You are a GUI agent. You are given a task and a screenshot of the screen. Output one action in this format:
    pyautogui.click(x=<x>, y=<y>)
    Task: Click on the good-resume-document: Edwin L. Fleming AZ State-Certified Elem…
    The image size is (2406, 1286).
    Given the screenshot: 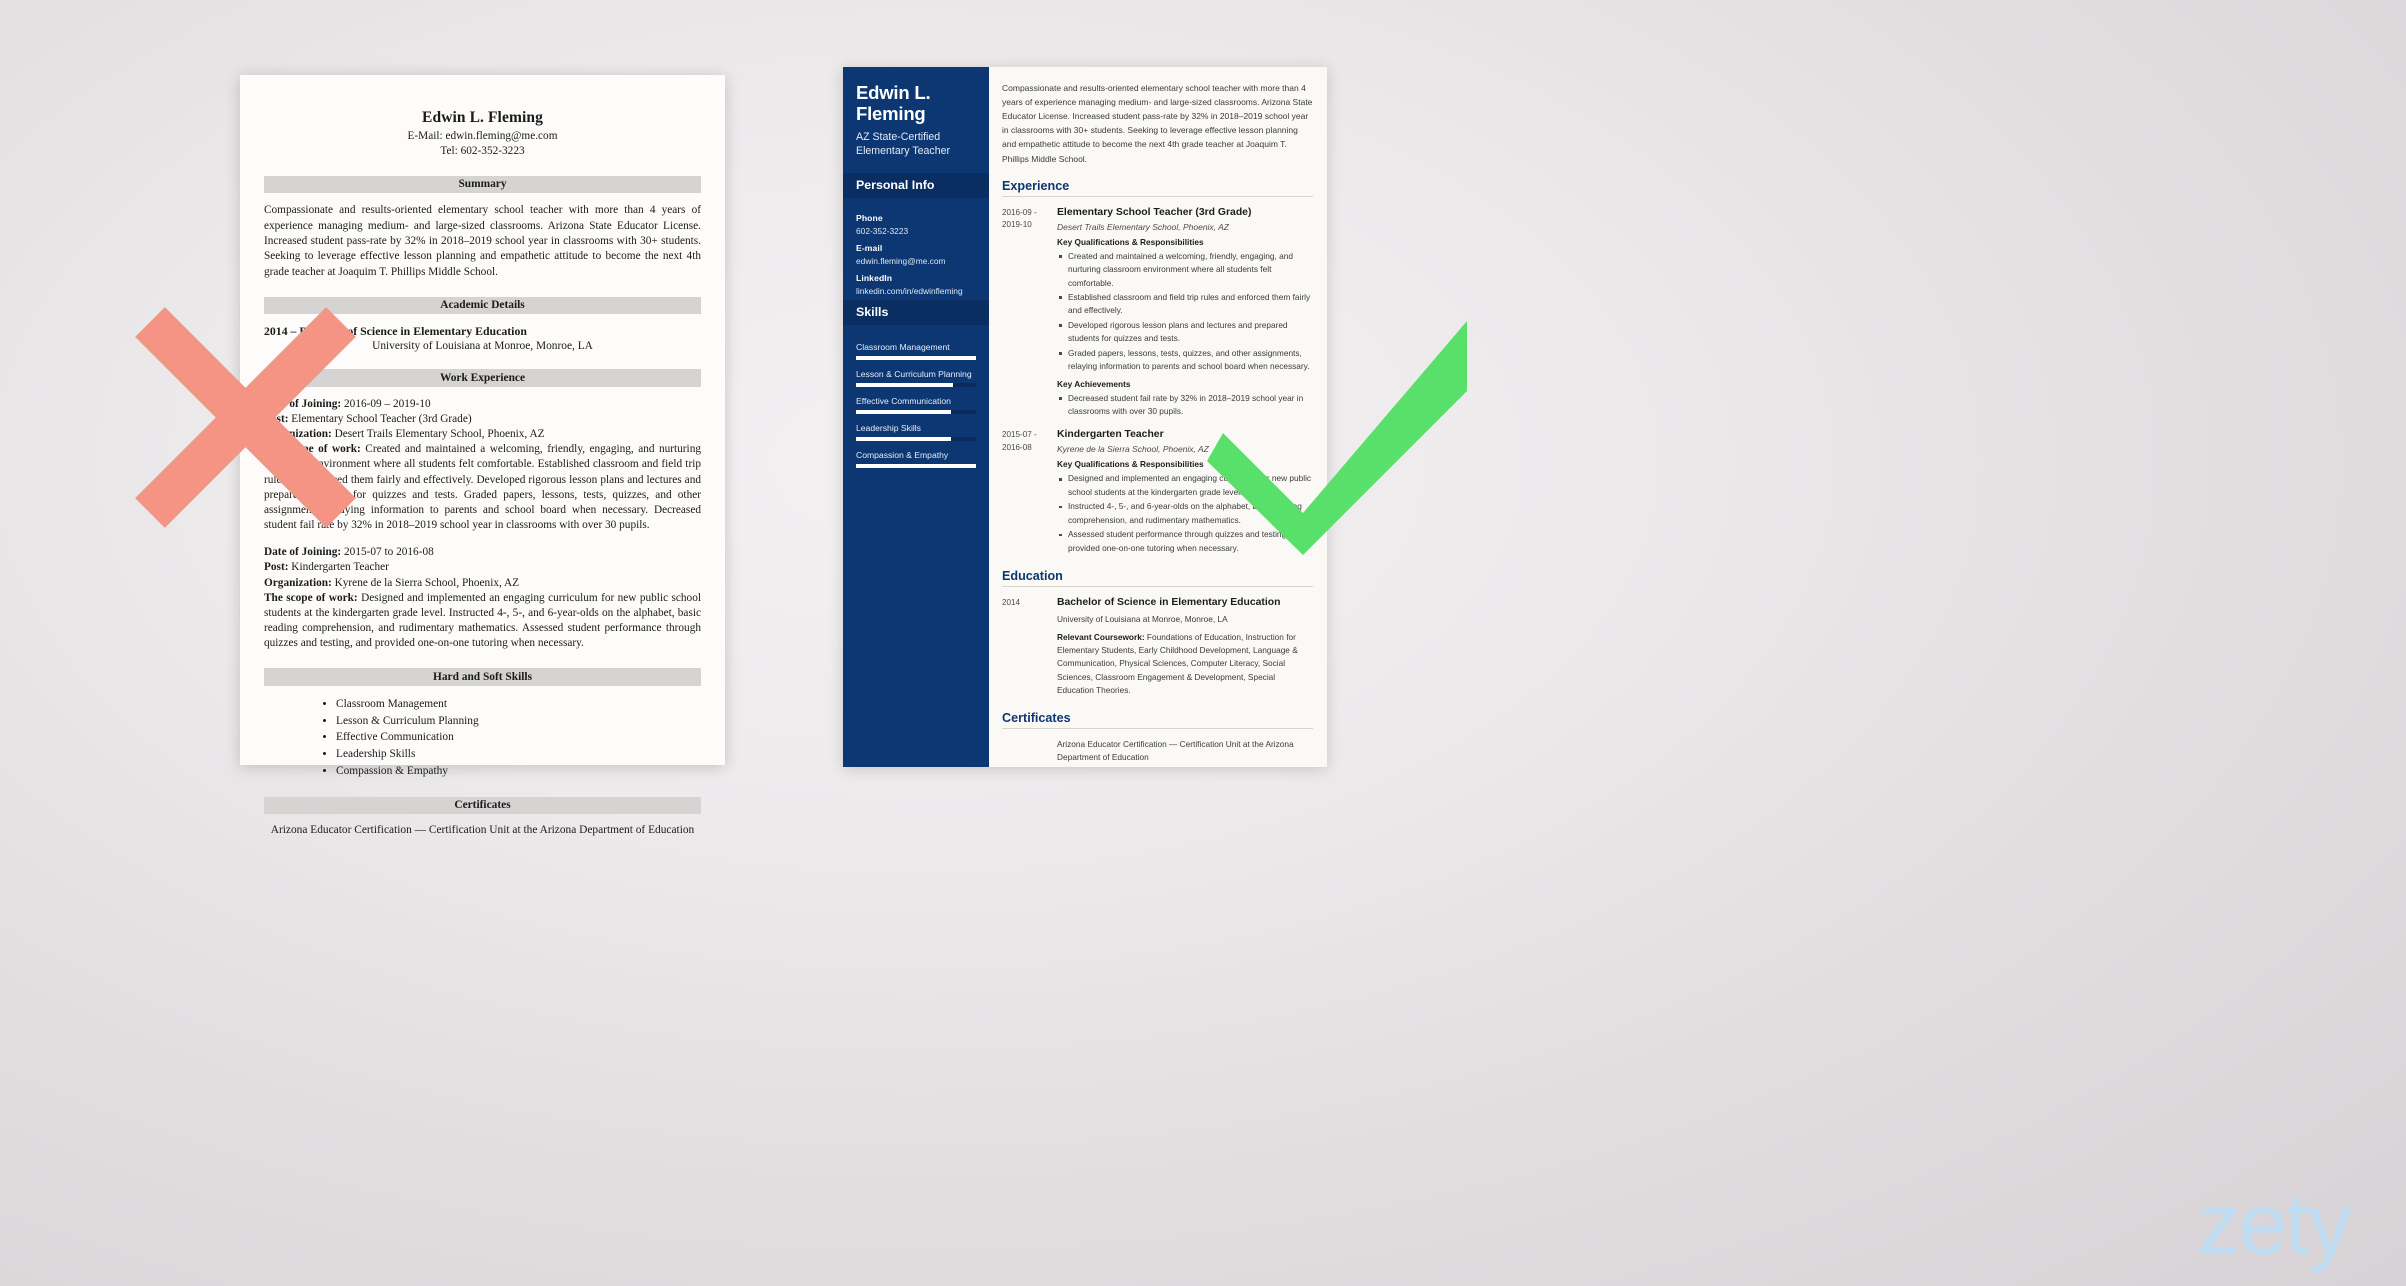 What is the action you would take?
    pyautogui.click(x=1085, y=417)
    